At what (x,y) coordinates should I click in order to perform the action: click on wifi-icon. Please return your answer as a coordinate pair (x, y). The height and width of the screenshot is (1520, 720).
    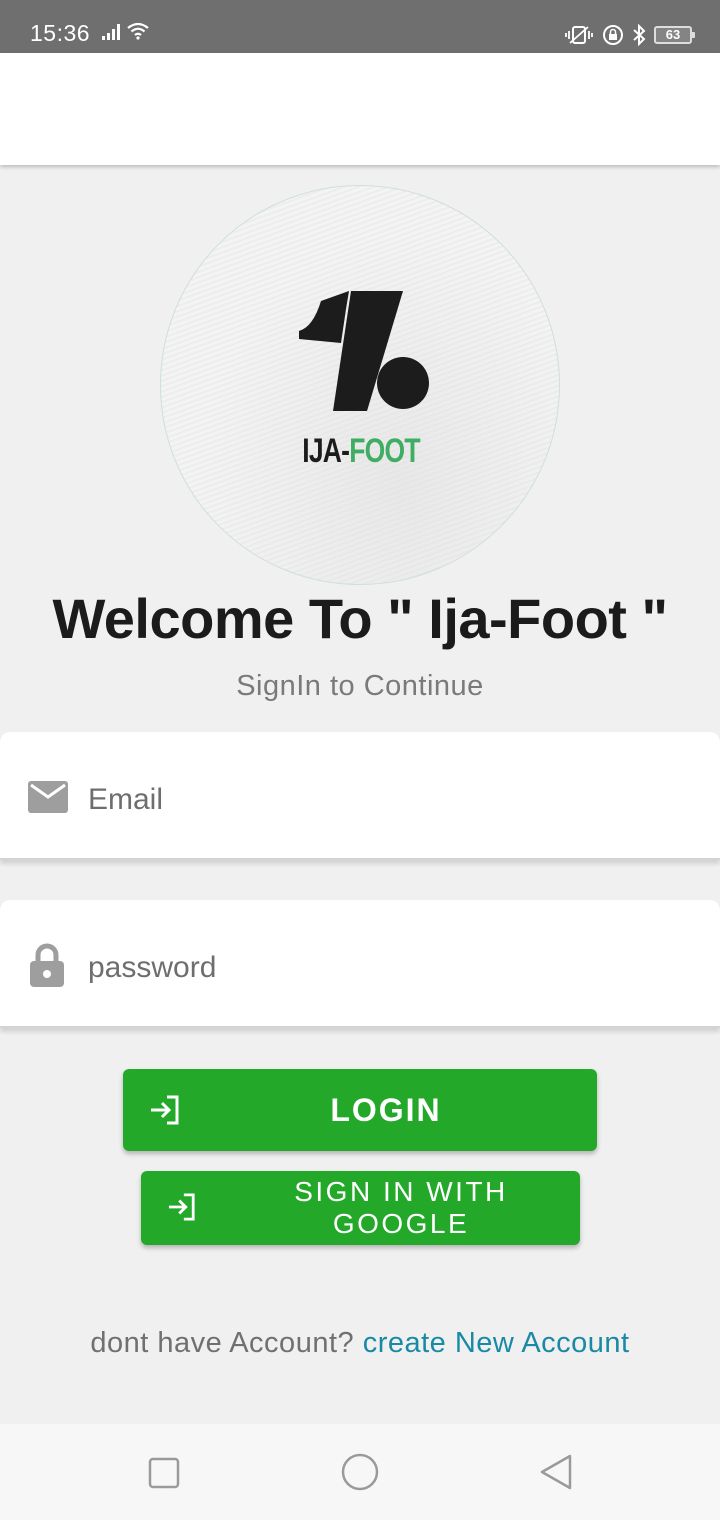
    Looking at the image, I should click on (138, 31).